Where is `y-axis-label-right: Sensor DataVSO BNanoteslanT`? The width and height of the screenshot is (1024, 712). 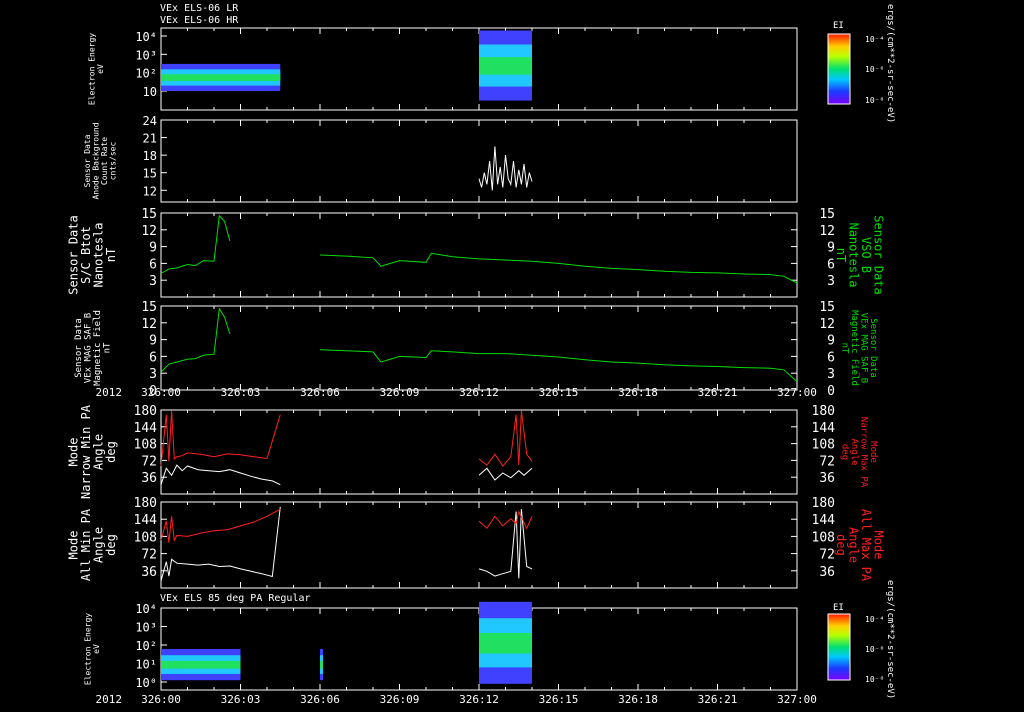
y-axis-label-right: Sensor DataVSO BNanoteslanT is located at coordinates (860, 254).